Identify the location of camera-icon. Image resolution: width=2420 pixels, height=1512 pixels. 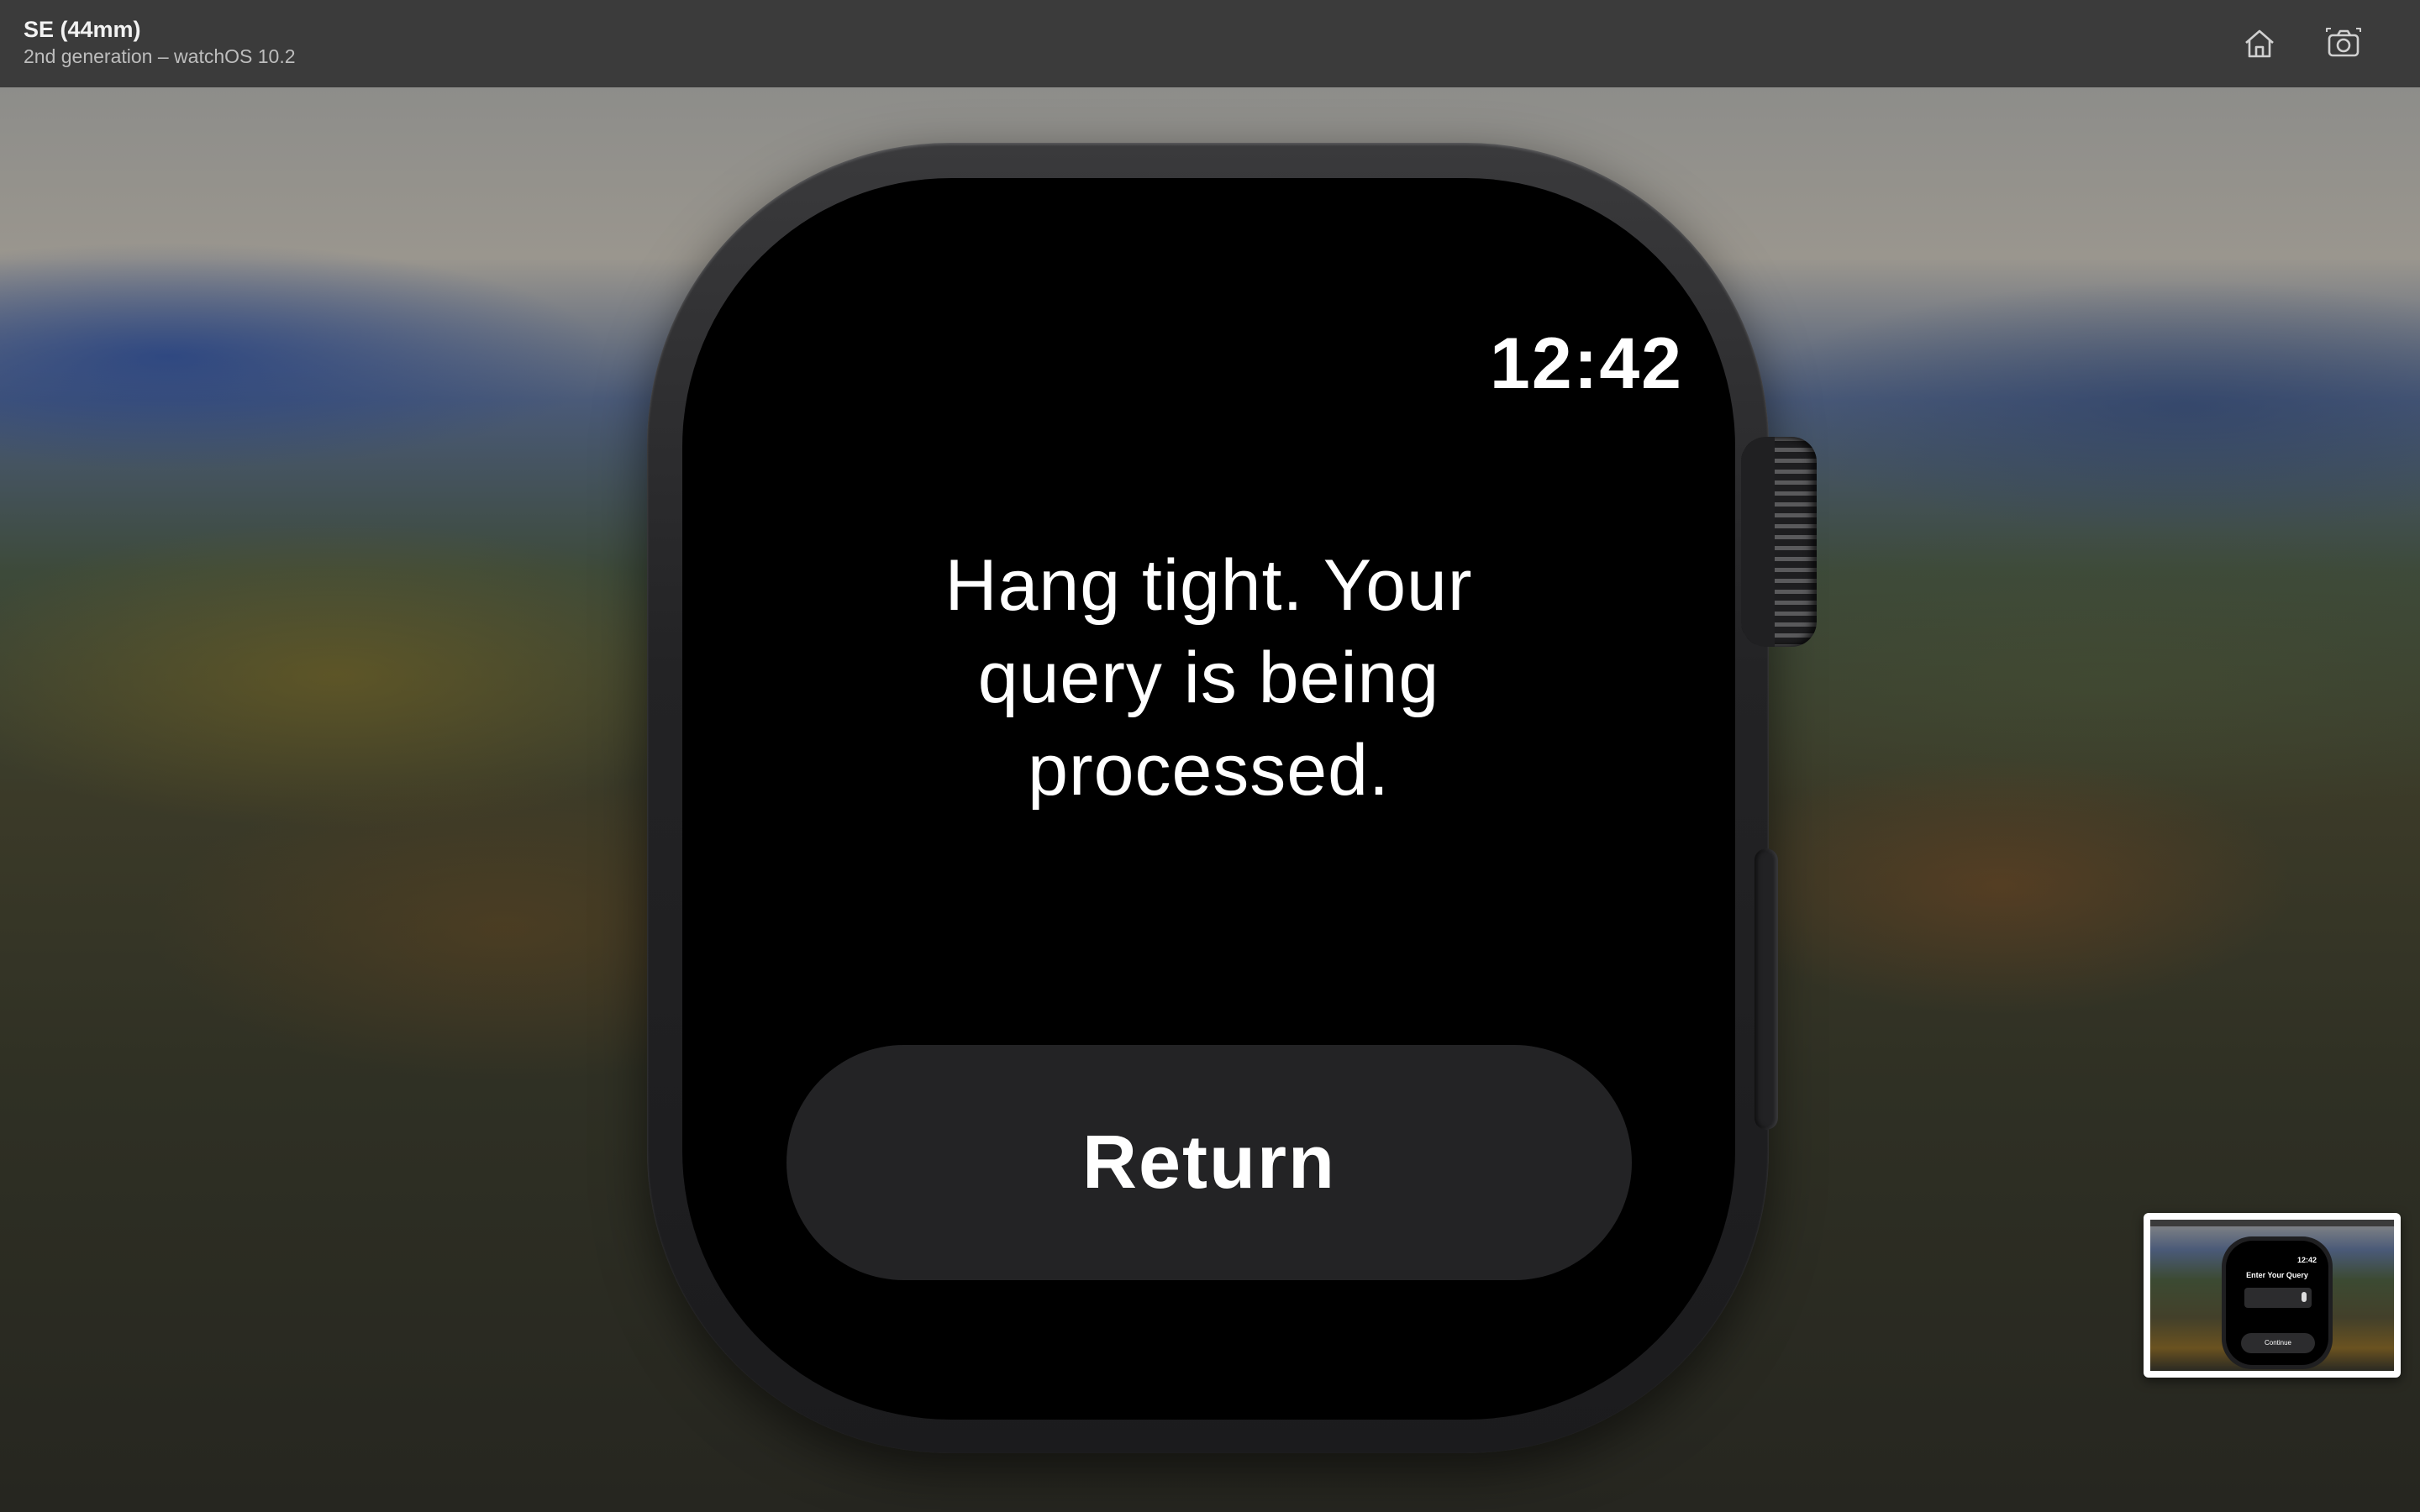
(2343, 42).